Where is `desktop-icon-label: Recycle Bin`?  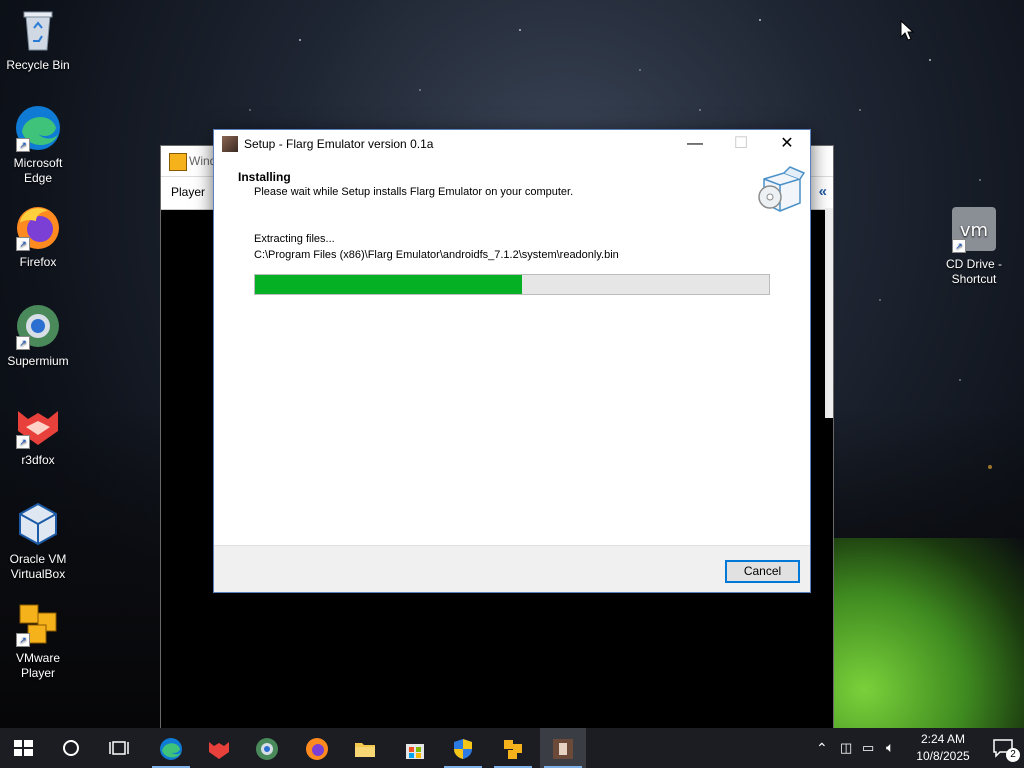
desktop-icon-label: Recycle Bin is located at coordinates (38, 65).